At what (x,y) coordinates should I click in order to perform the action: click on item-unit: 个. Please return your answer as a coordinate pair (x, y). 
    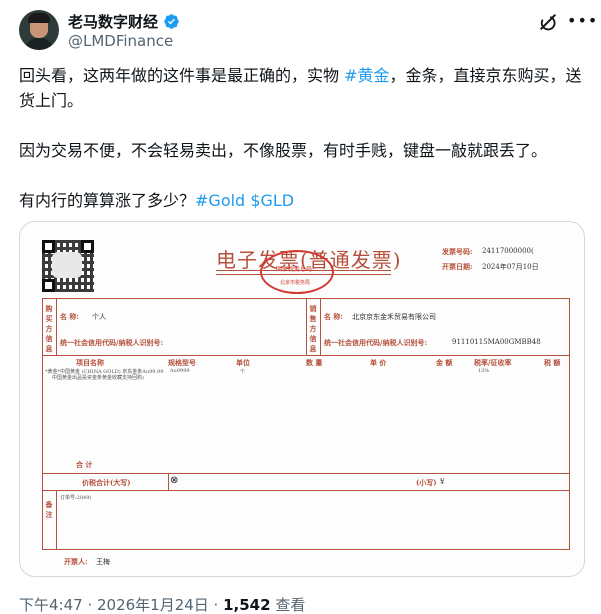
    Looking at the image, I should click on (243, 372).